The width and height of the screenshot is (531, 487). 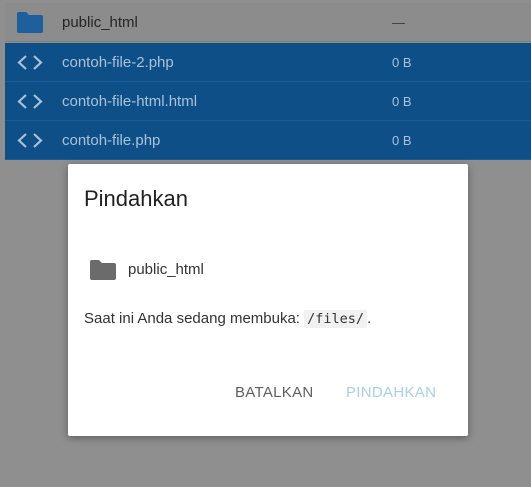 What do you see at coordinates (136, 198) in the screenshot?
I see `dialog-title: Pindahkan` at bounding box center [136, 198].